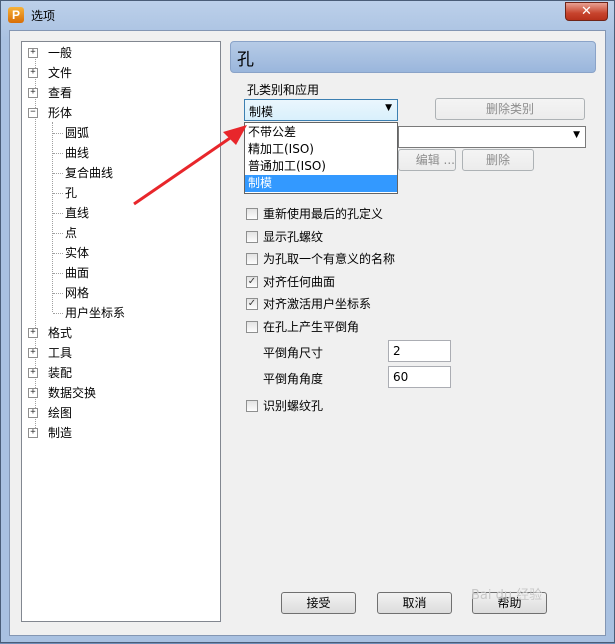 This screenshot has height=644, width=615. What do you see at coordinates (498, 160) in the screenshot?
I see `delete-button: 删除` at bounding box center [498, 160].